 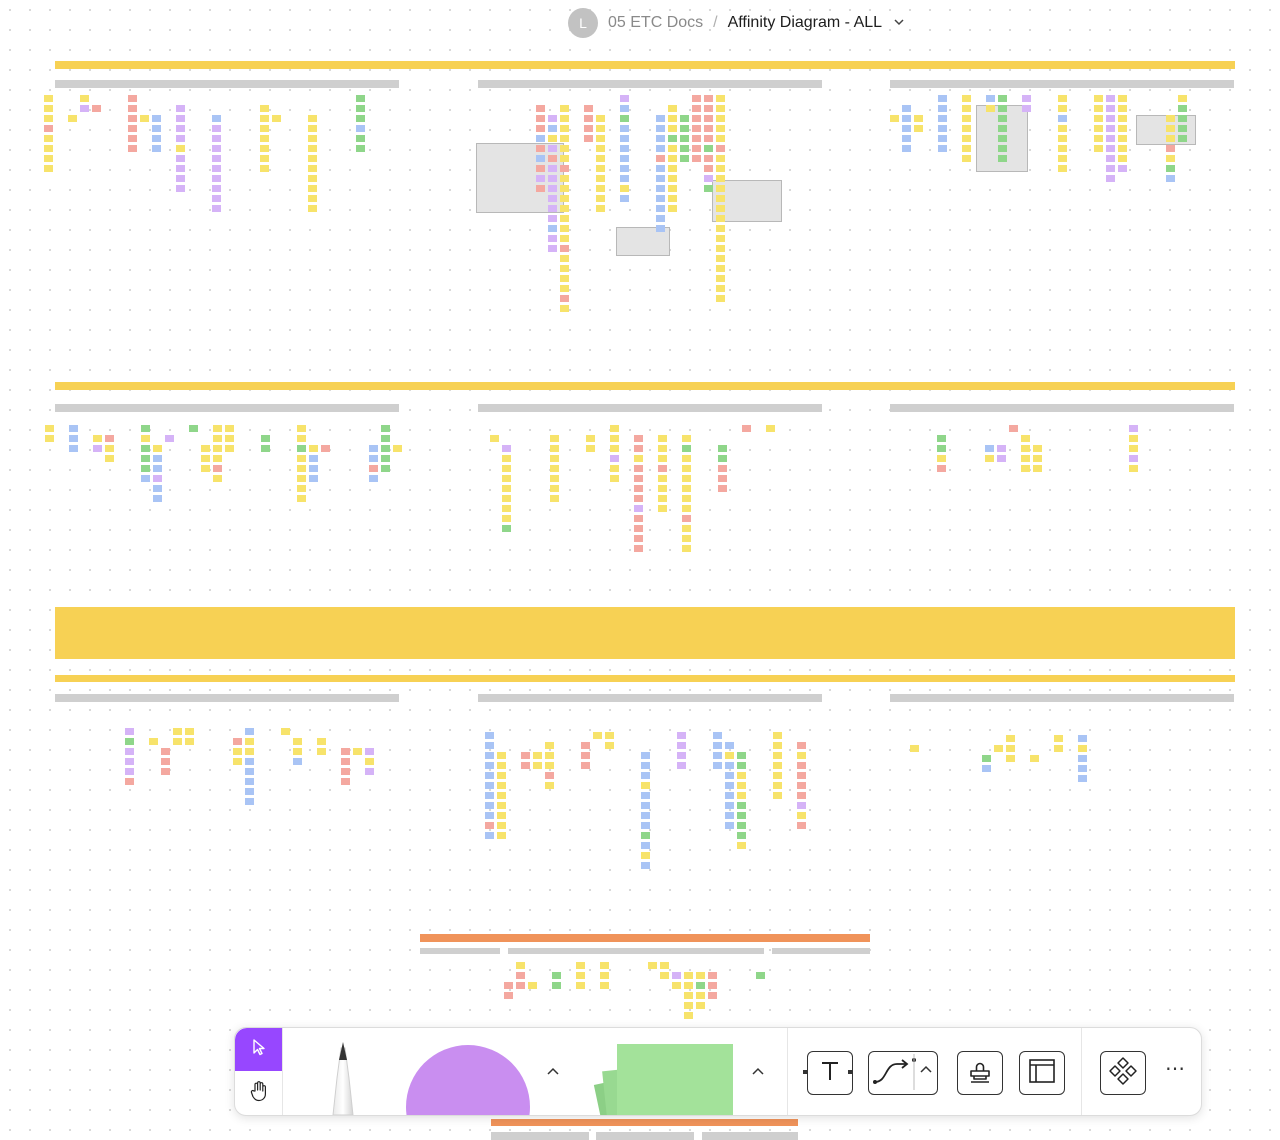 What do you see at coordinates (553, 1070) in the screenshot?
I see `chevron-up-icon` at bounding box center [553, 1070].